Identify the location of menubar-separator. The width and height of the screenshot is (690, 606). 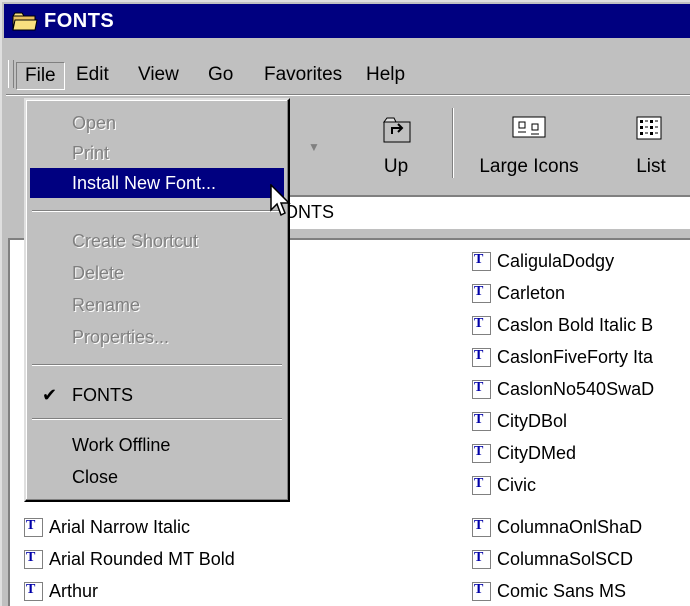
(348, 95).